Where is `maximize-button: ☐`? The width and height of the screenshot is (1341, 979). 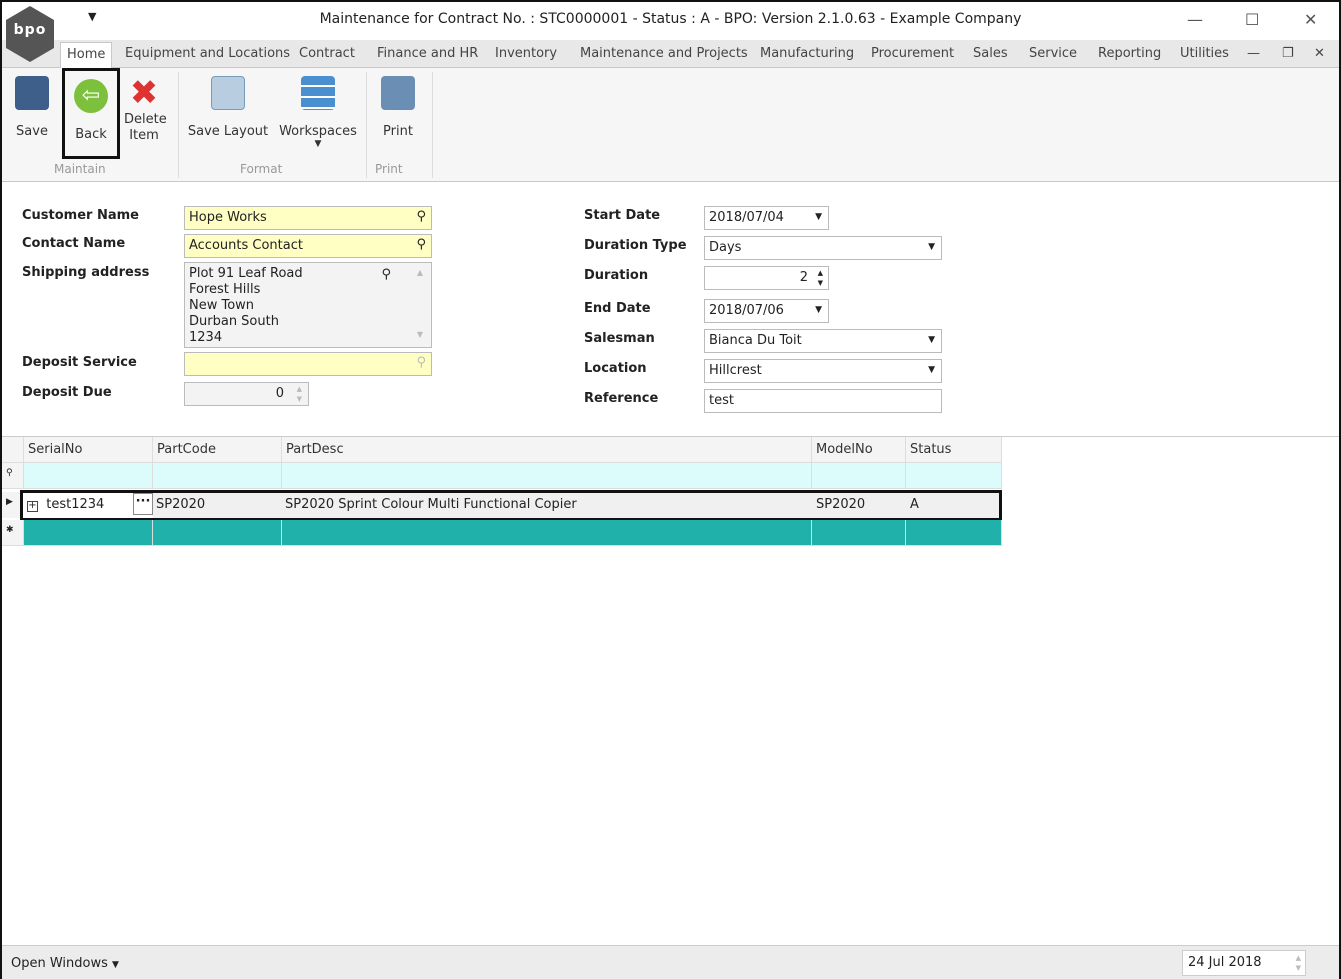
maximize-button: ☐ is located at coordinates (1252, 19).